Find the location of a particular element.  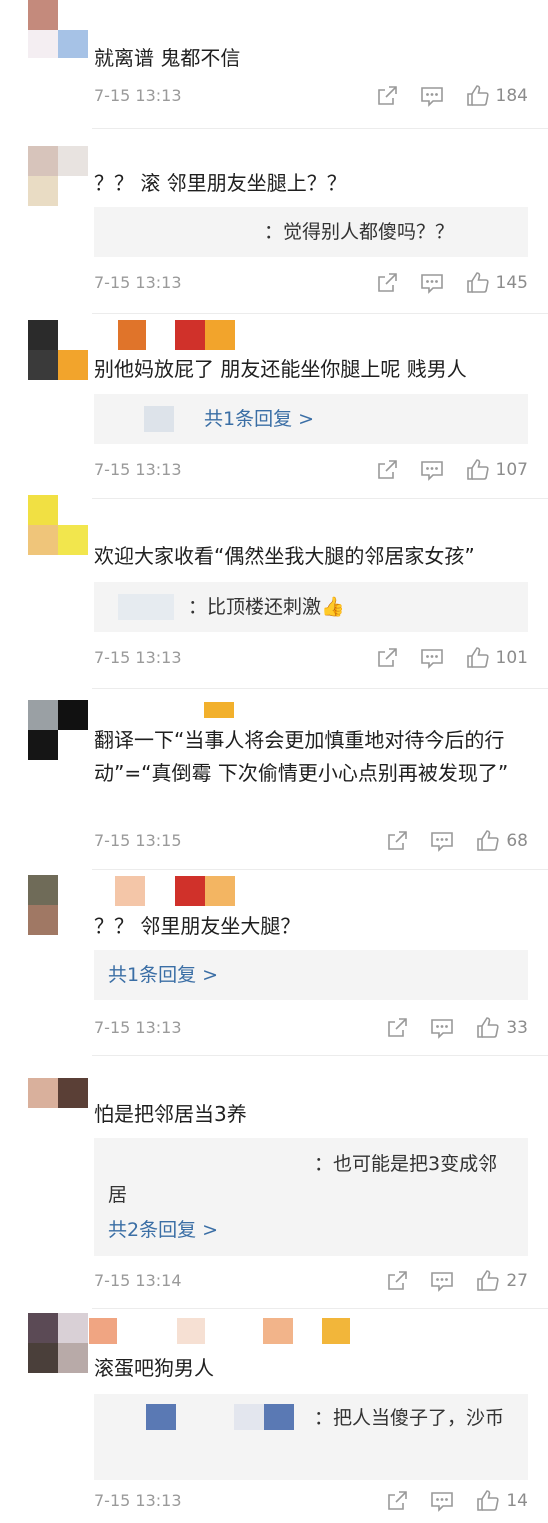

reply-text: ：把人当傻子了，沙币 is located at coordinates (409, 1418).